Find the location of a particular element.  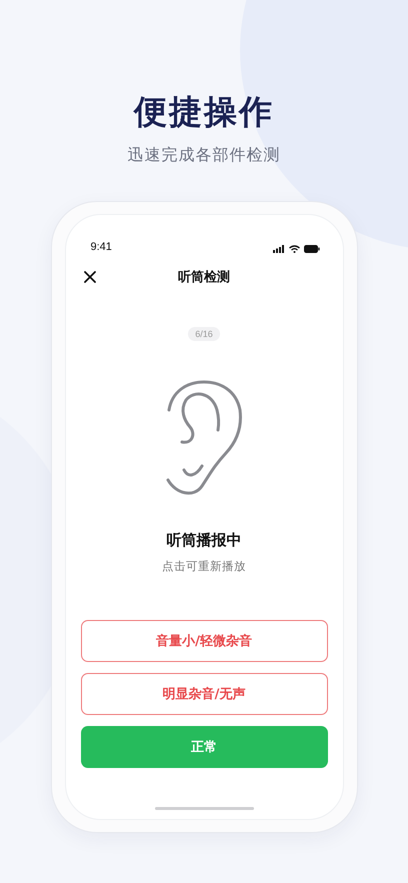

status-title: 听筒播报中 is located at coordinates (204, 540).